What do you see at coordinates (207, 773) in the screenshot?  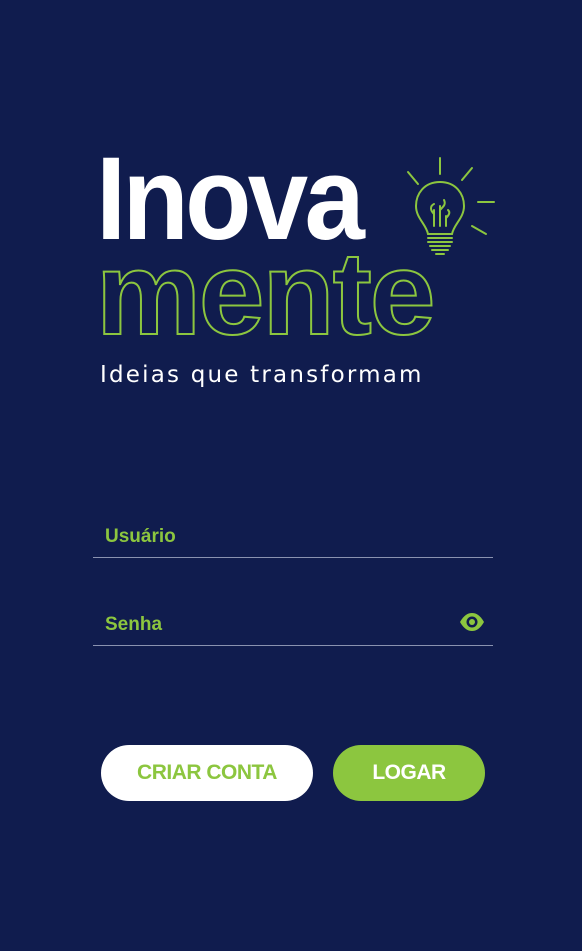 I see `create-account-button: CRIAR CONTA` at bounding box center [207, 773].